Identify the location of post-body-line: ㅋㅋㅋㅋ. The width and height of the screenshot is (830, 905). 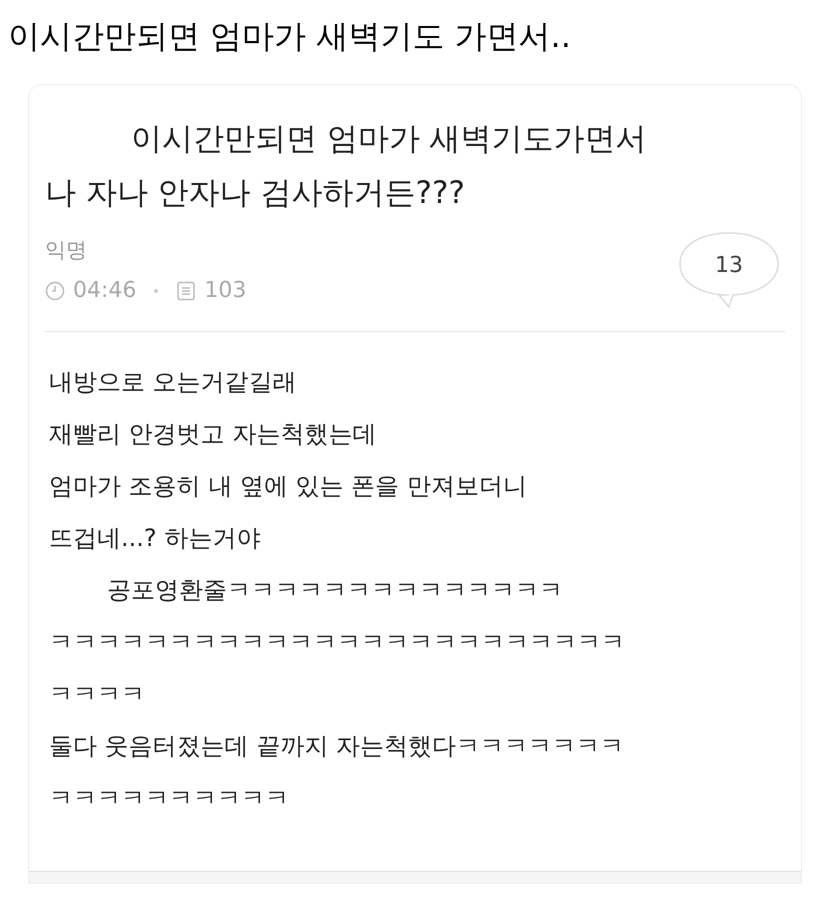
(97, 694).